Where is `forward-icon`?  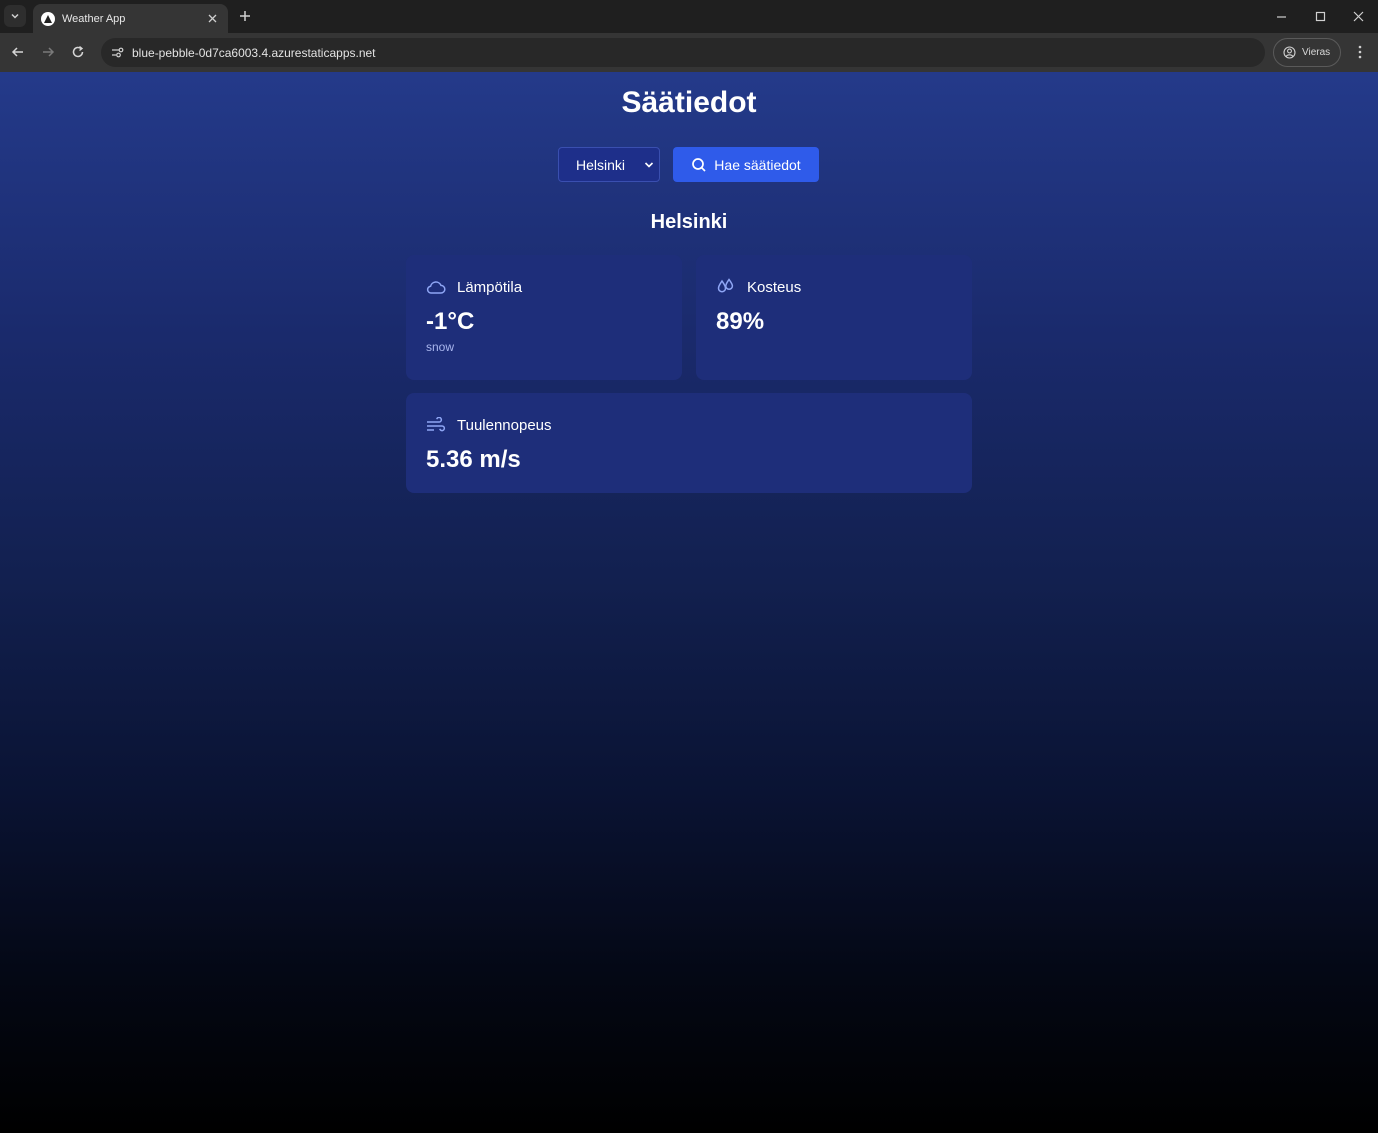 forward-icon is located at coordinates (48, 52).